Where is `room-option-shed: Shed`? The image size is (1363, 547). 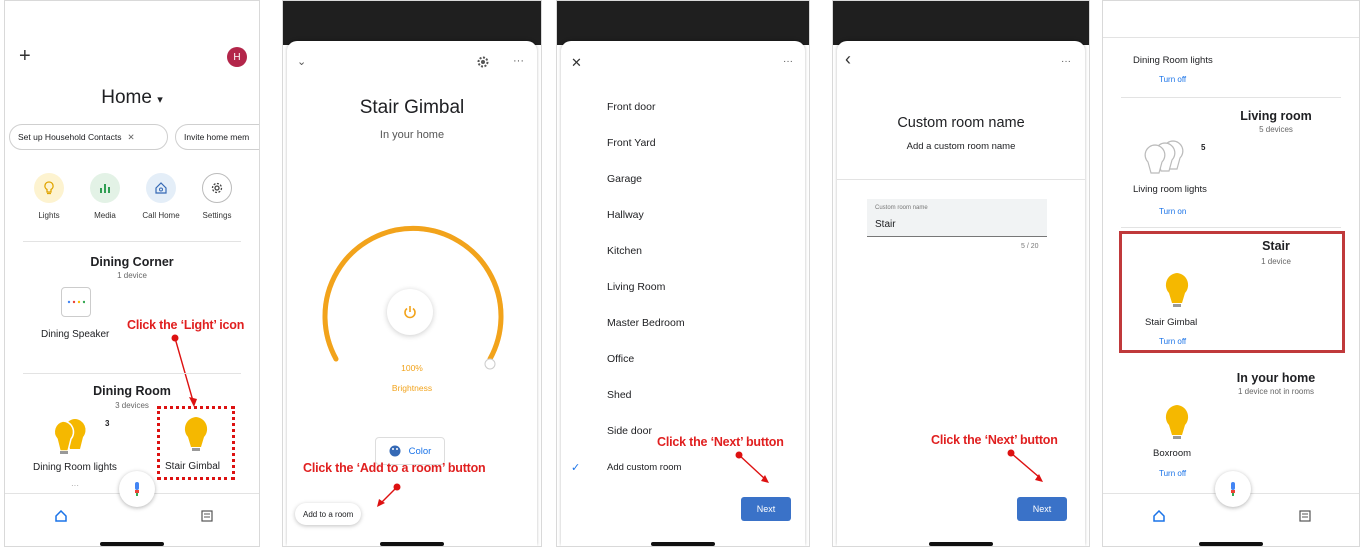
room-option-shed: Shed is located at coordinates (619, 395).